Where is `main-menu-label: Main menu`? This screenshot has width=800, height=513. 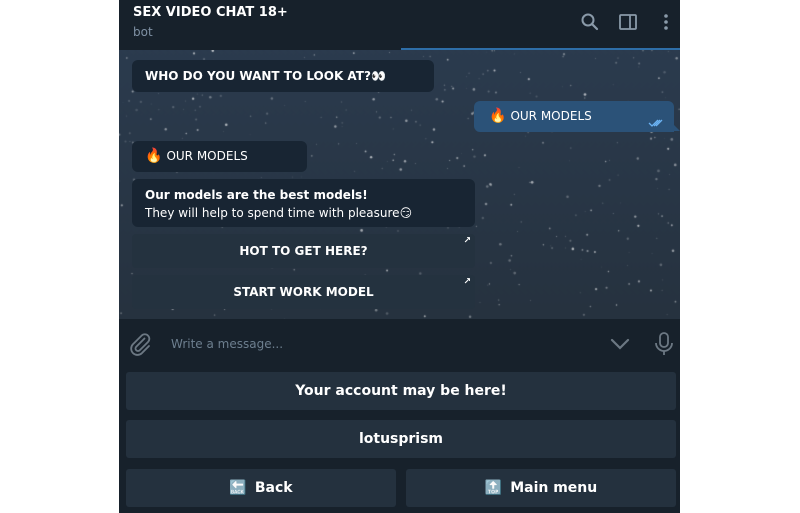 main-menu-label: Main menu is located at coordinates (554, 488).